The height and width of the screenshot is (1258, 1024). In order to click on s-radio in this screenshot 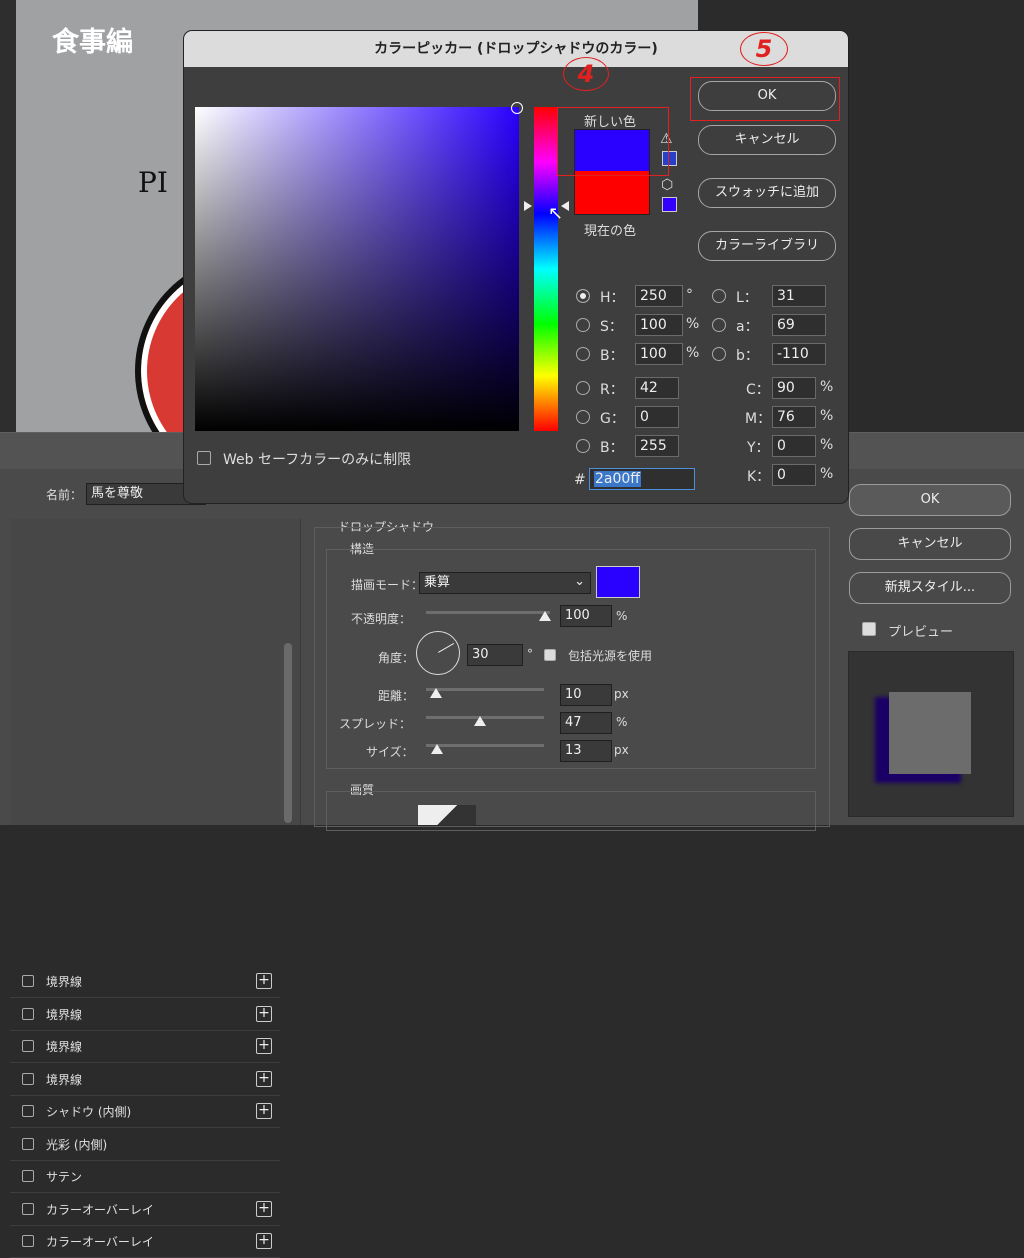, I will do `click(583, 325)`.